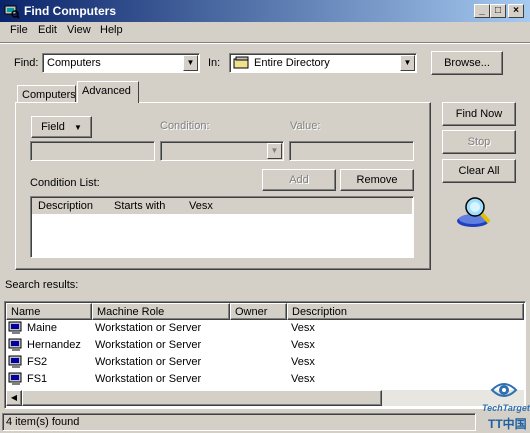 The height and width of the screenshot is (433, 530). Describe the element at coordinates (65, 183) in the screenshot. I see `condition-list-label: Condition List:` at that location.